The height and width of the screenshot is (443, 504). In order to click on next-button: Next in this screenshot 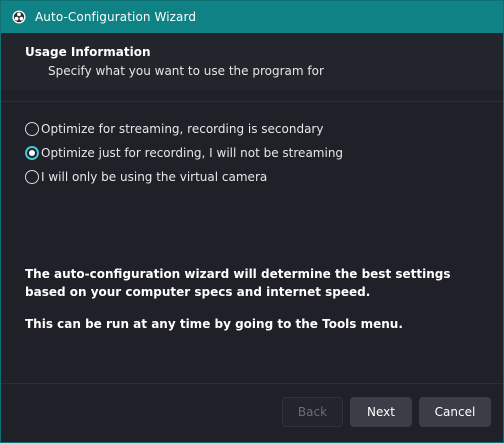, I will do `click(381, 412)`.